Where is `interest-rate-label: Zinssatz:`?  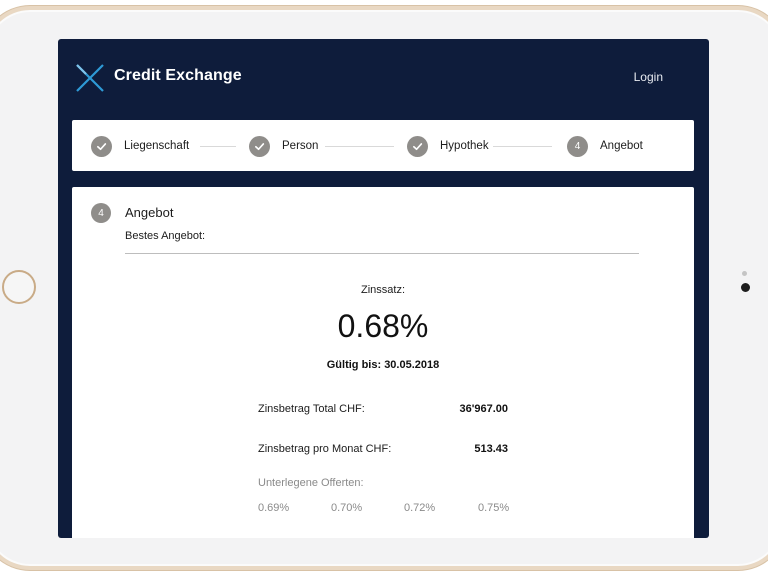
interest-rate-label: Zinssatz: is located at coordinates (382, 290).